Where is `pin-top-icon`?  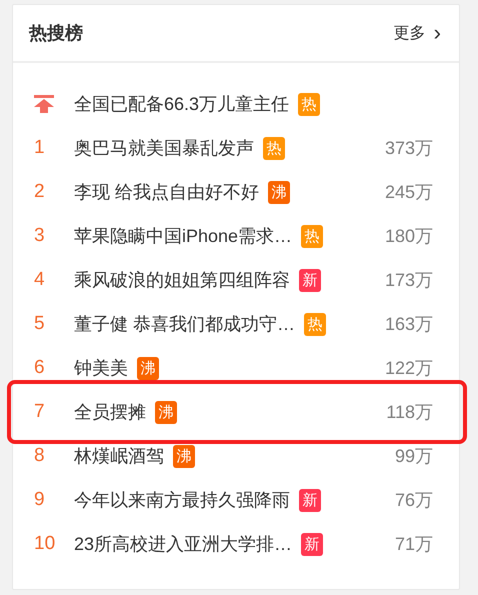 pin-top-icon is located at coordinates (44, 104).